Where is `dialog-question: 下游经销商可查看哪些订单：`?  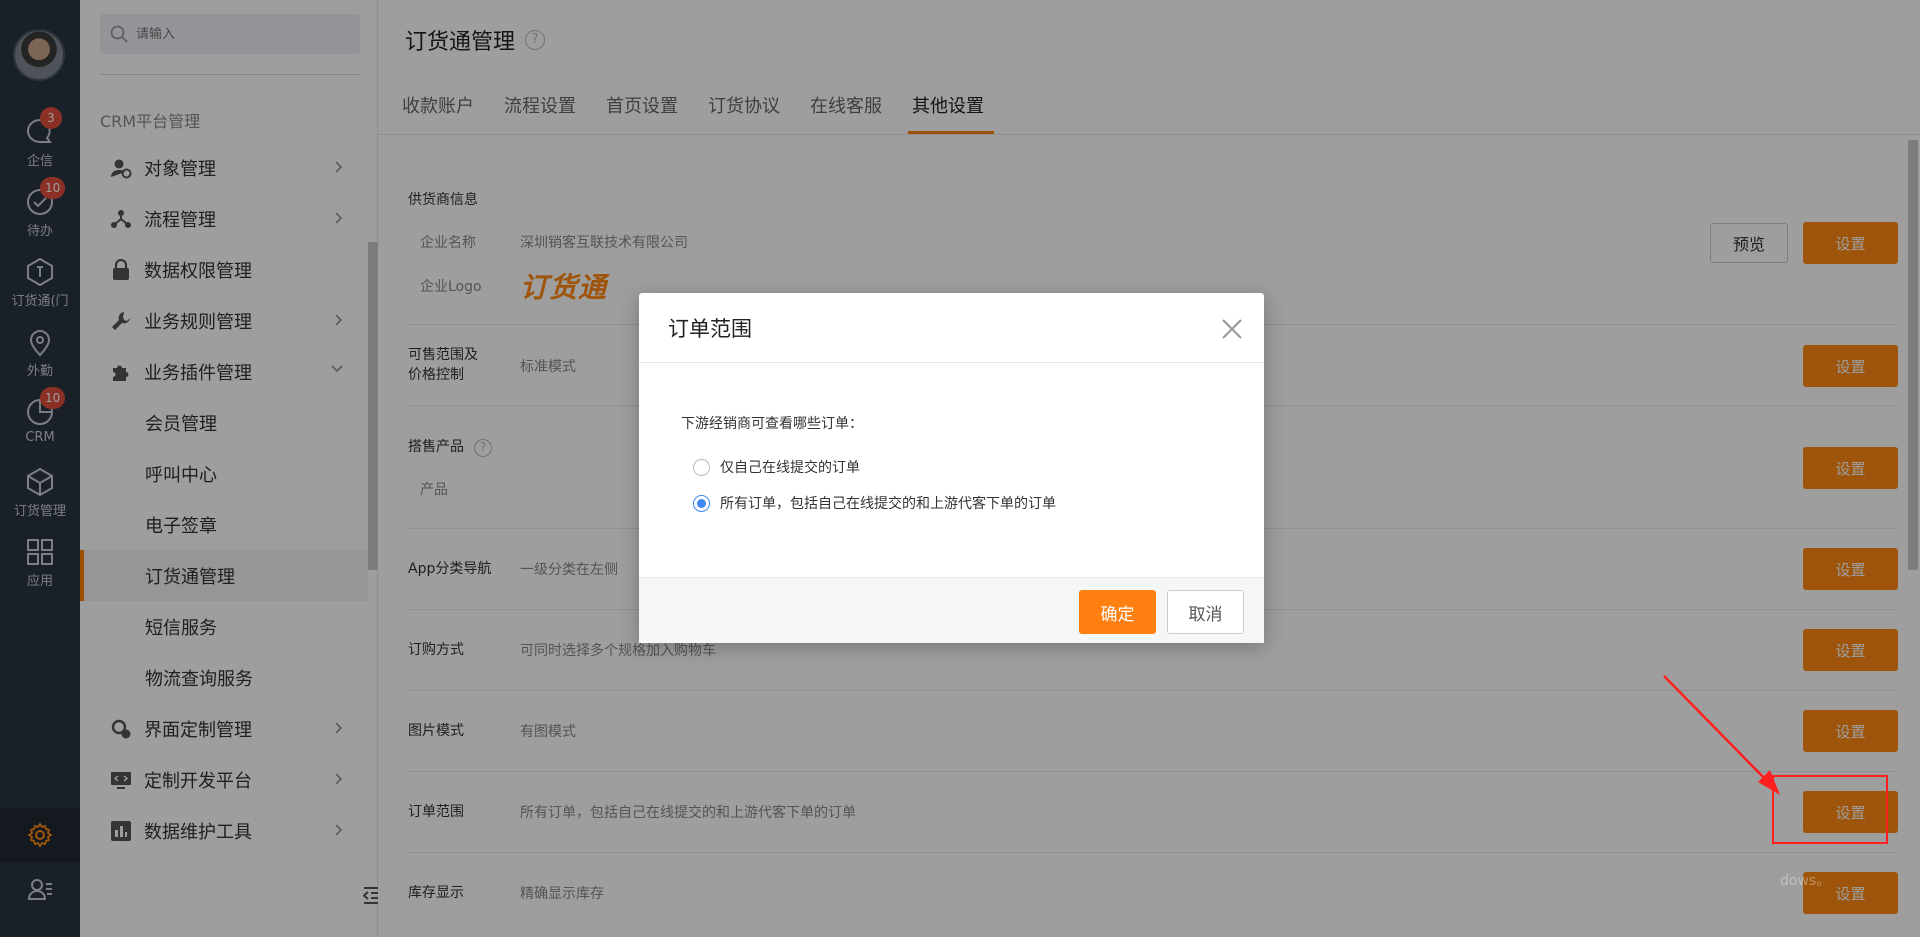
dialog-question: 下游经销商可查看哪些订单： is located at coordinates (772, 424).